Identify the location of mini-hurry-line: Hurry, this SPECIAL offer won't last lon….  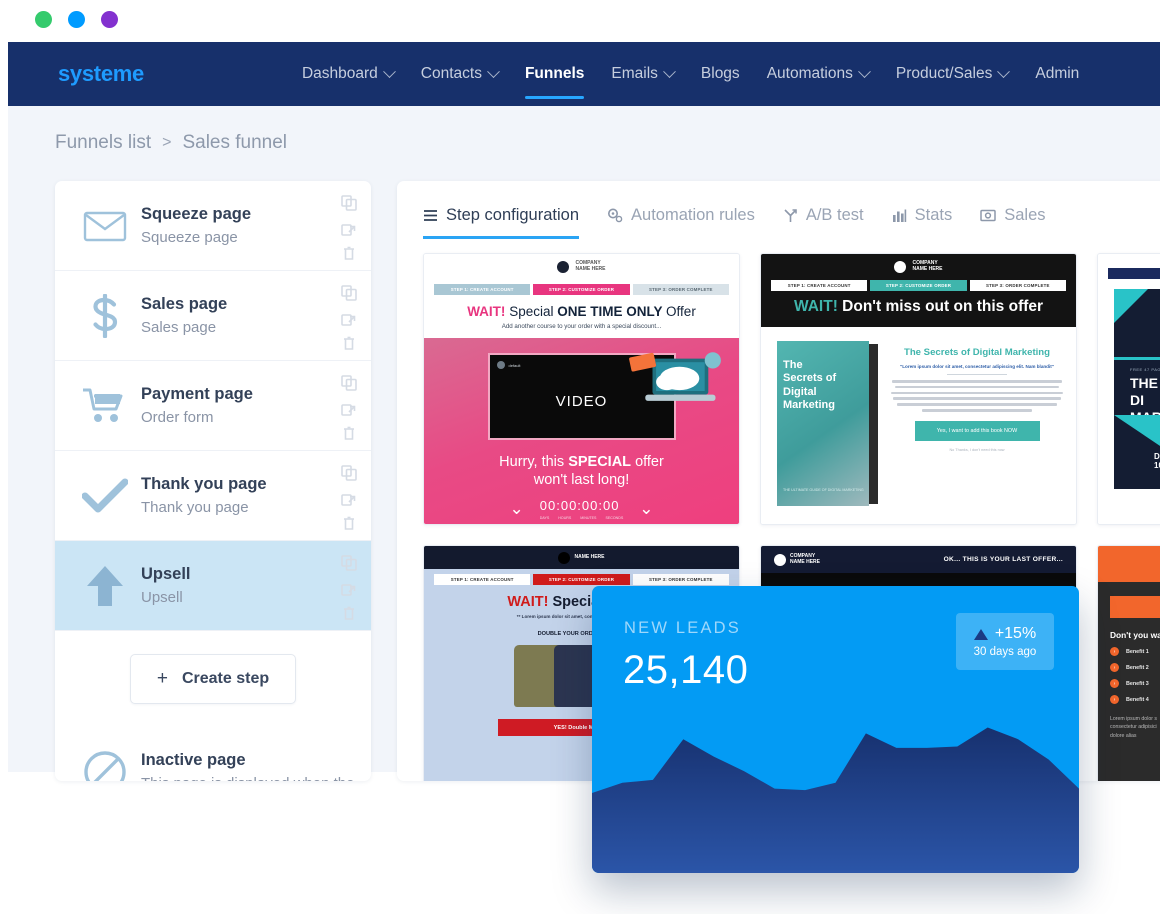
(581, 471).